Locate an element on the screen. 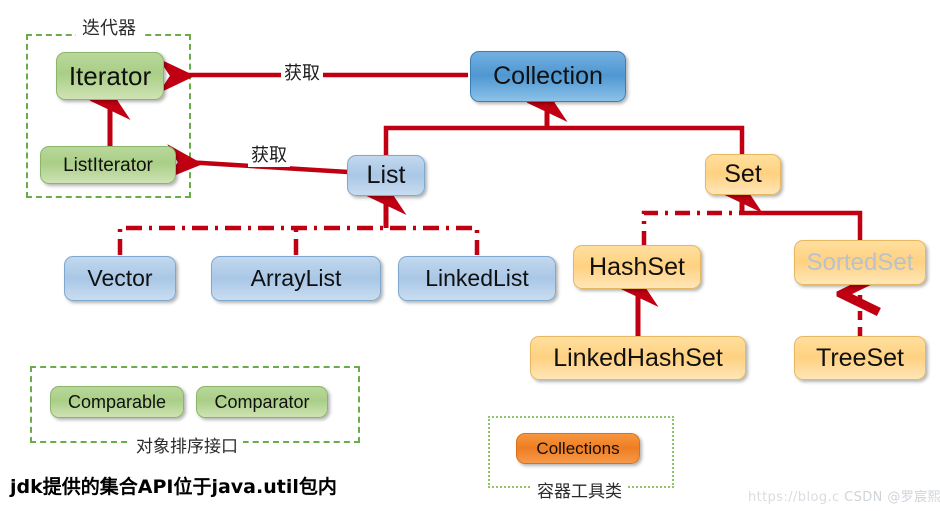 This screenshot has height=511, width=940. edge-label-collection-iterator: 获取 is located at coordinates (302, 72).